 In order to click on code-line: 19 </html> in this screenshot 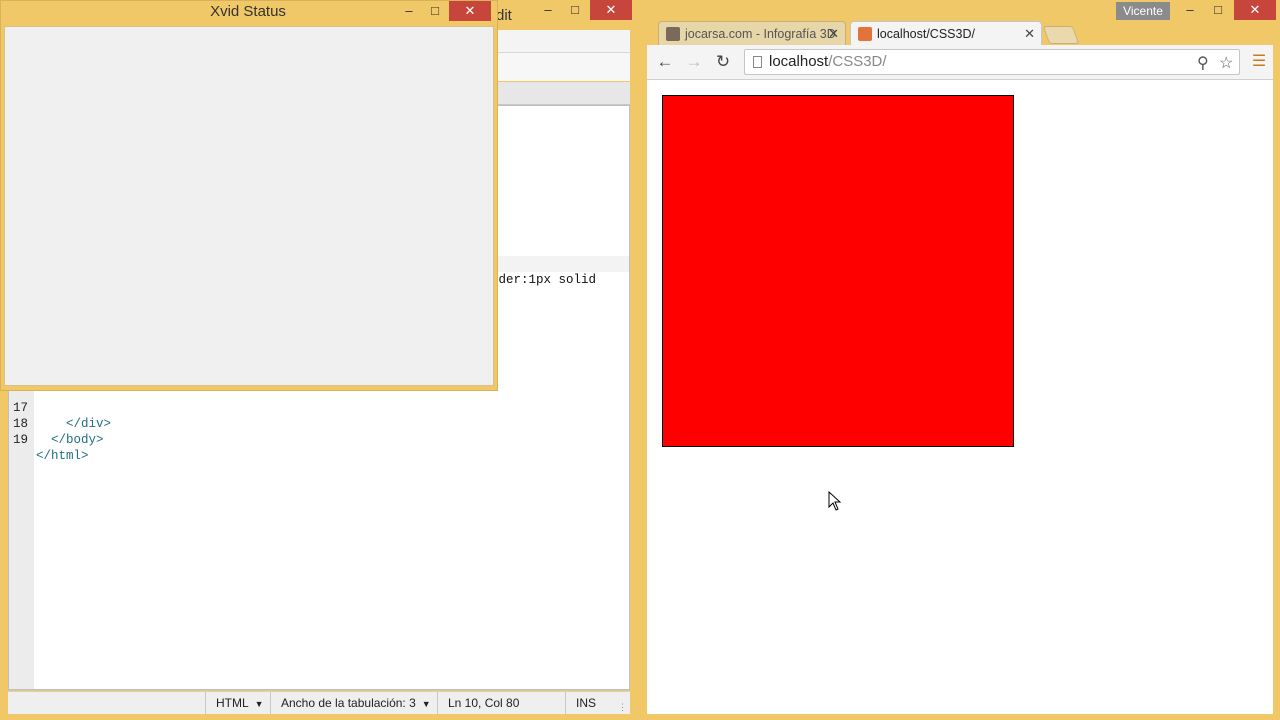, I will do `click(319, 439)`.